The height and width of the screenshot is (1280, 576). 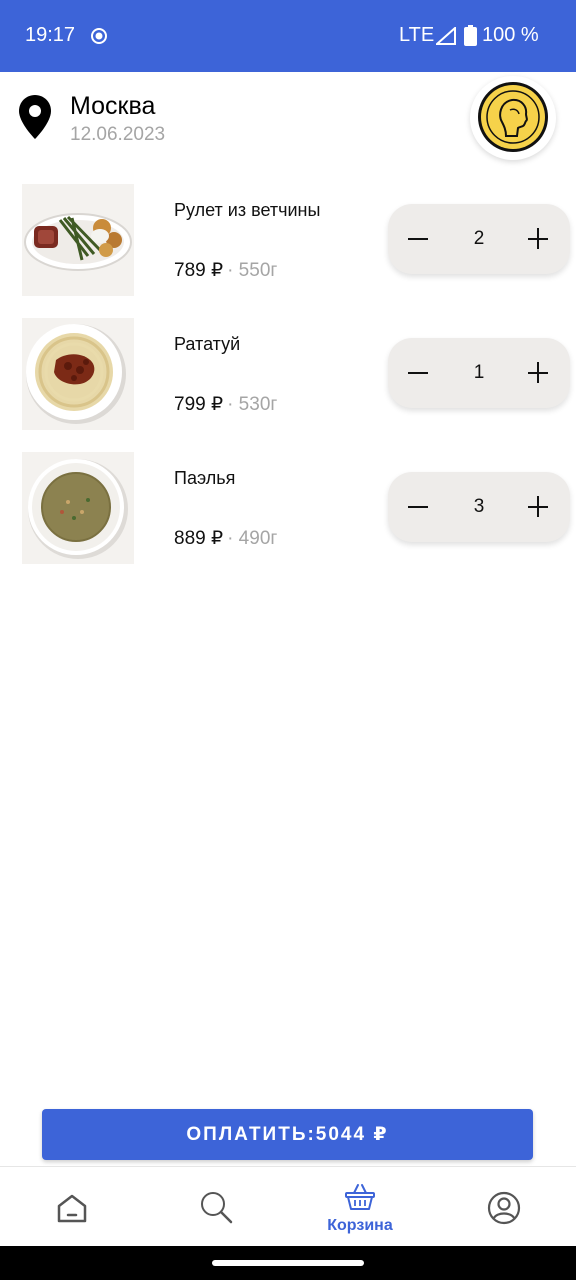 I want to click on city-name: Москва, so click(x=112, y=106).